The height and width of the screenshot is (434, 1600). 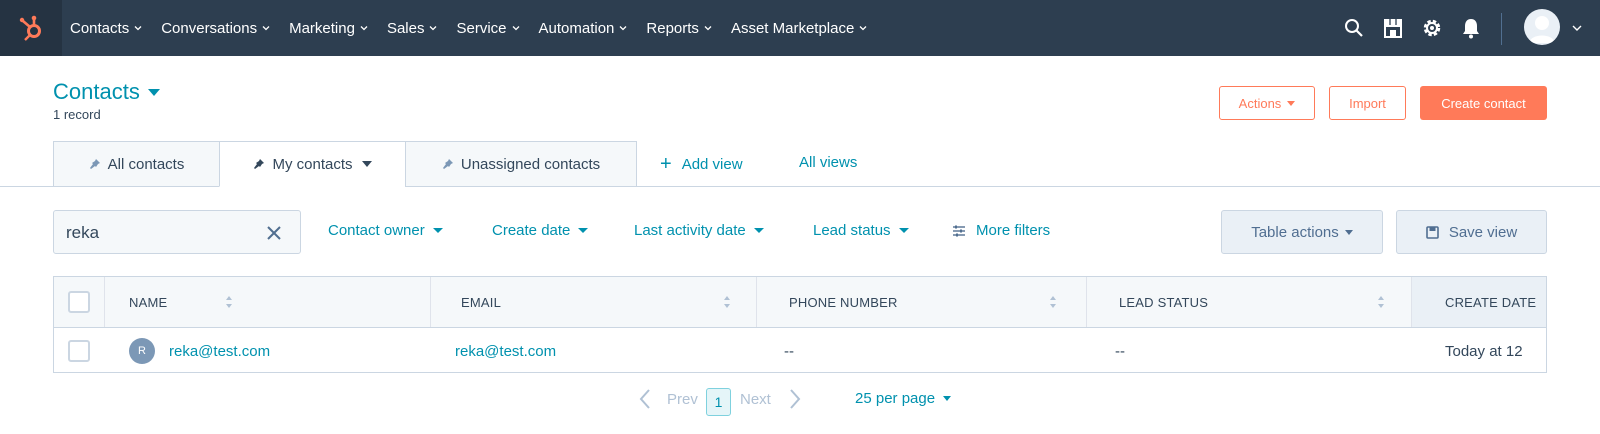 I want to click on per-page-dropdown: 25 per page, so click(x=903, y=398).